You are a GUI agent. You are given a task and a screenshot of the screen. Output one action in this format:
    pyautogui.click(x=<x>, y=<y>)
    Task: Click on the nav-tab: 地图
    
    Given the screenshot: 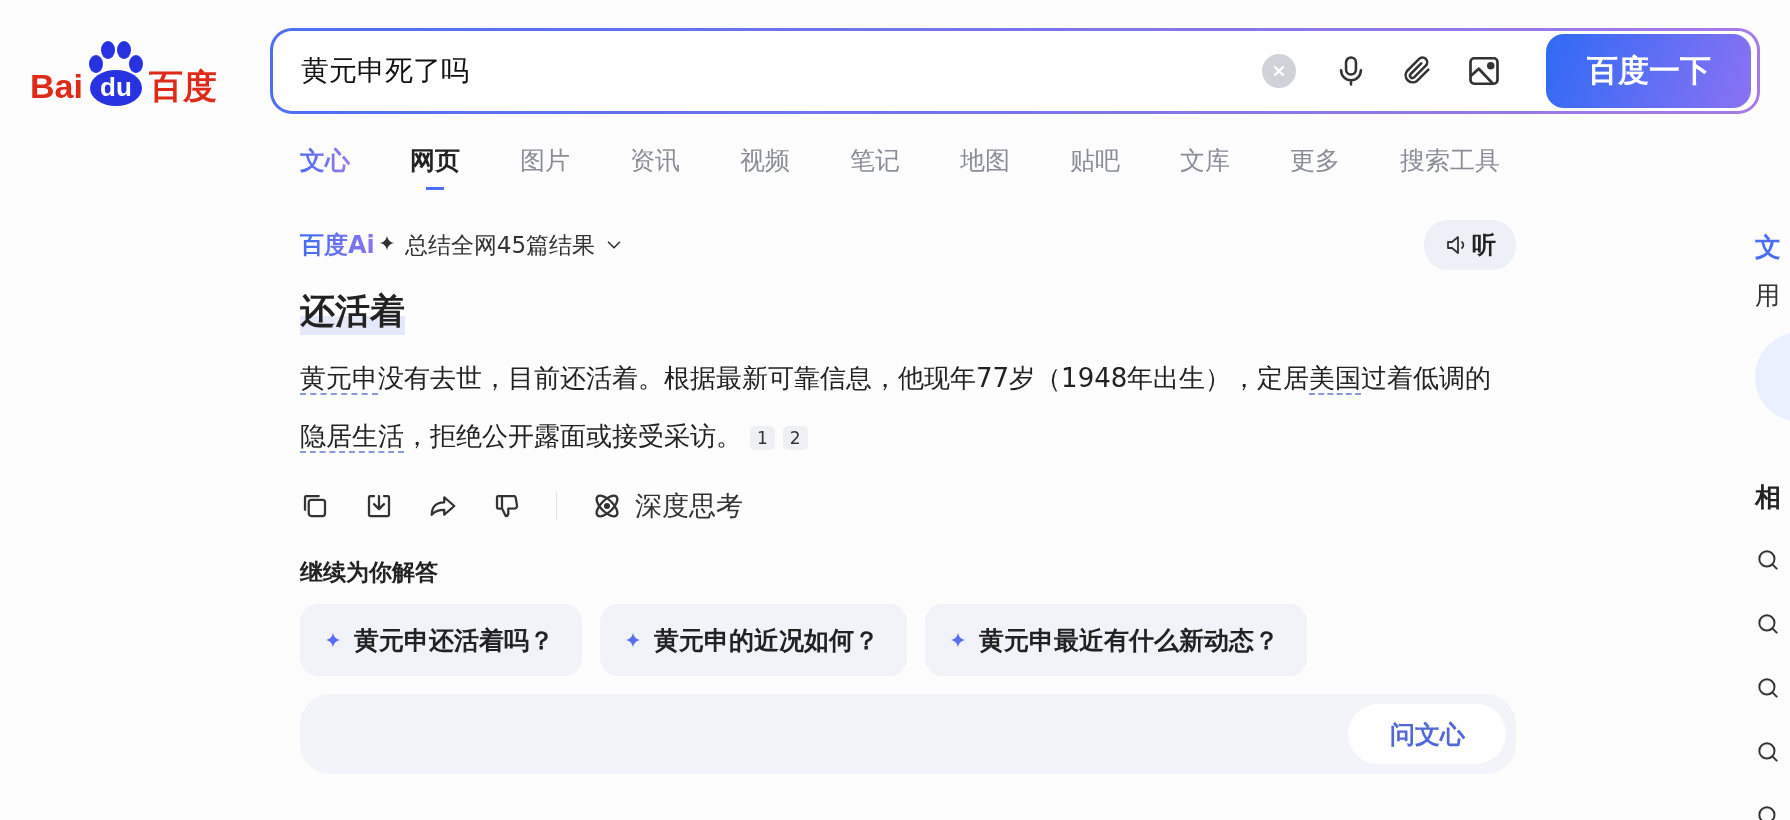 What is the action you would take?
    pyautogui.click(x=985, y=167)
    